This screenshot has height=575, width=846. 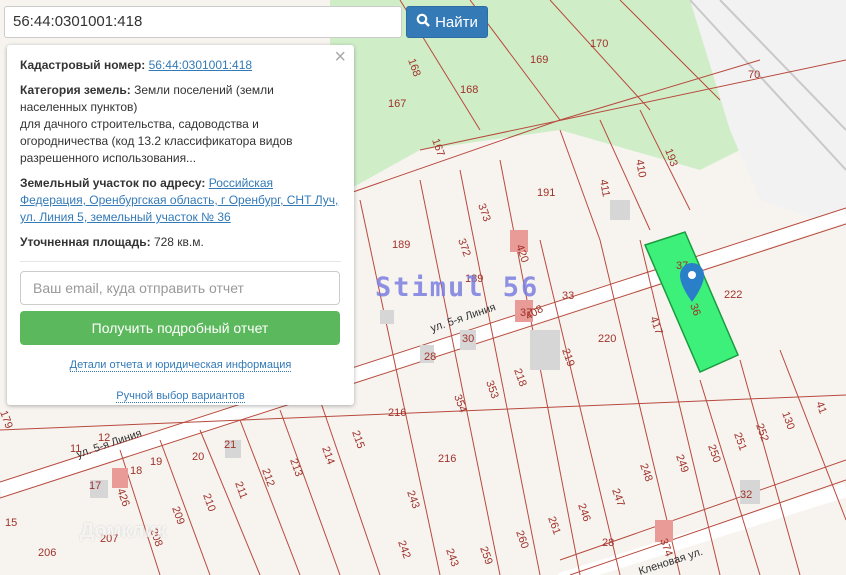 What do you see at coordinates (95, 486) in the screenshot?
I see `parcel-number-label: 17` at bounding box center [95, 486].